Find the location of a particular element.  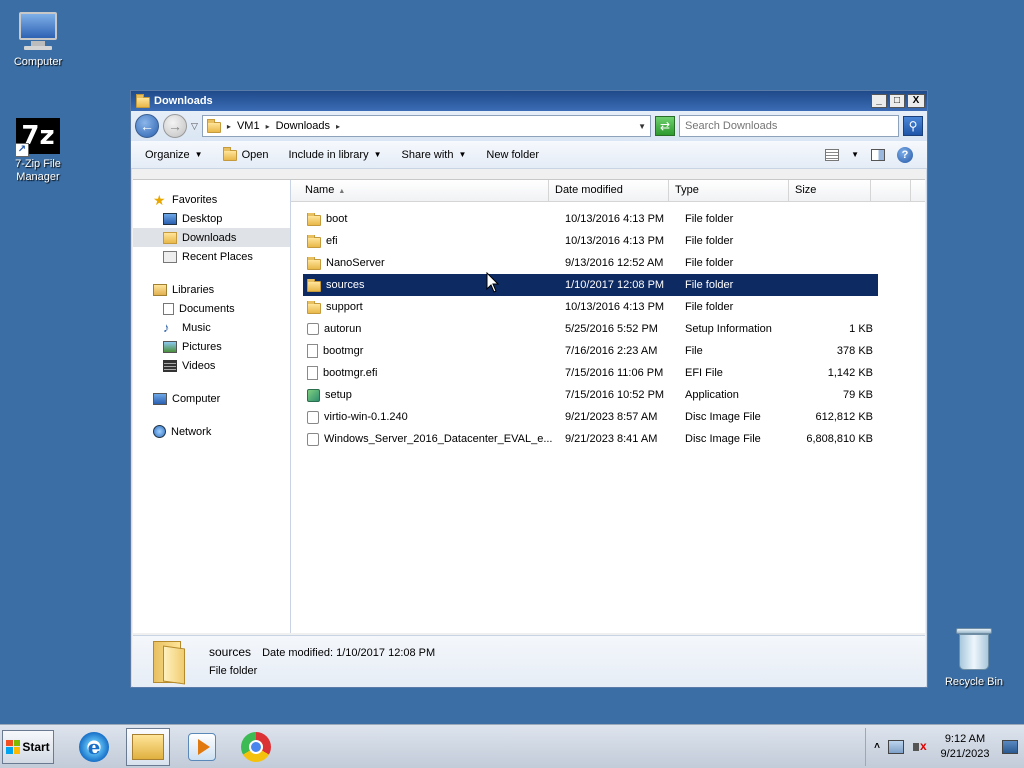

file-date: 10/13/2016 4:13 PM is located at coordinates (615, 307).